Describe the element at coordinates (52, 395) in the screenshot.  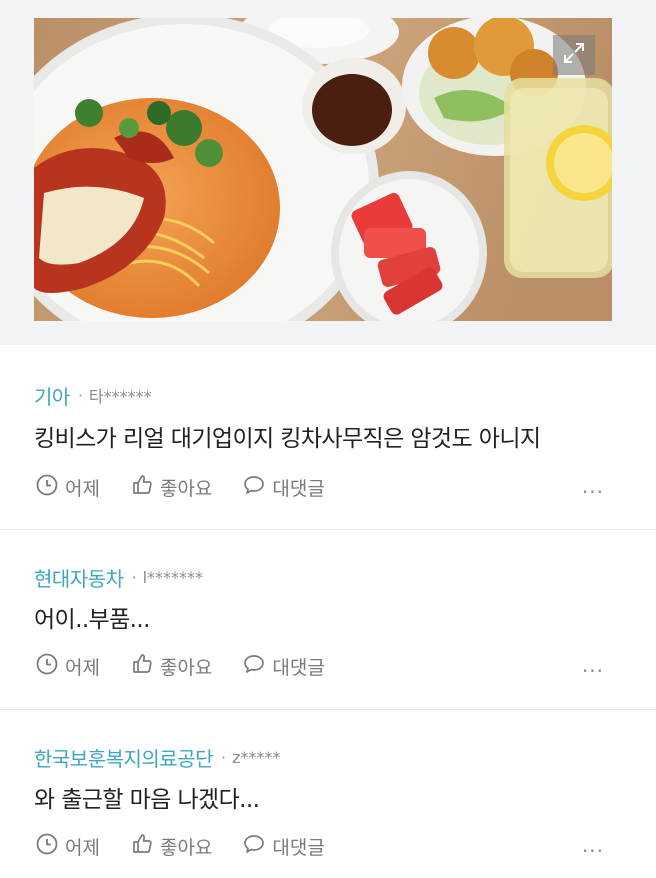
I see `company-name: 기아` at that location.